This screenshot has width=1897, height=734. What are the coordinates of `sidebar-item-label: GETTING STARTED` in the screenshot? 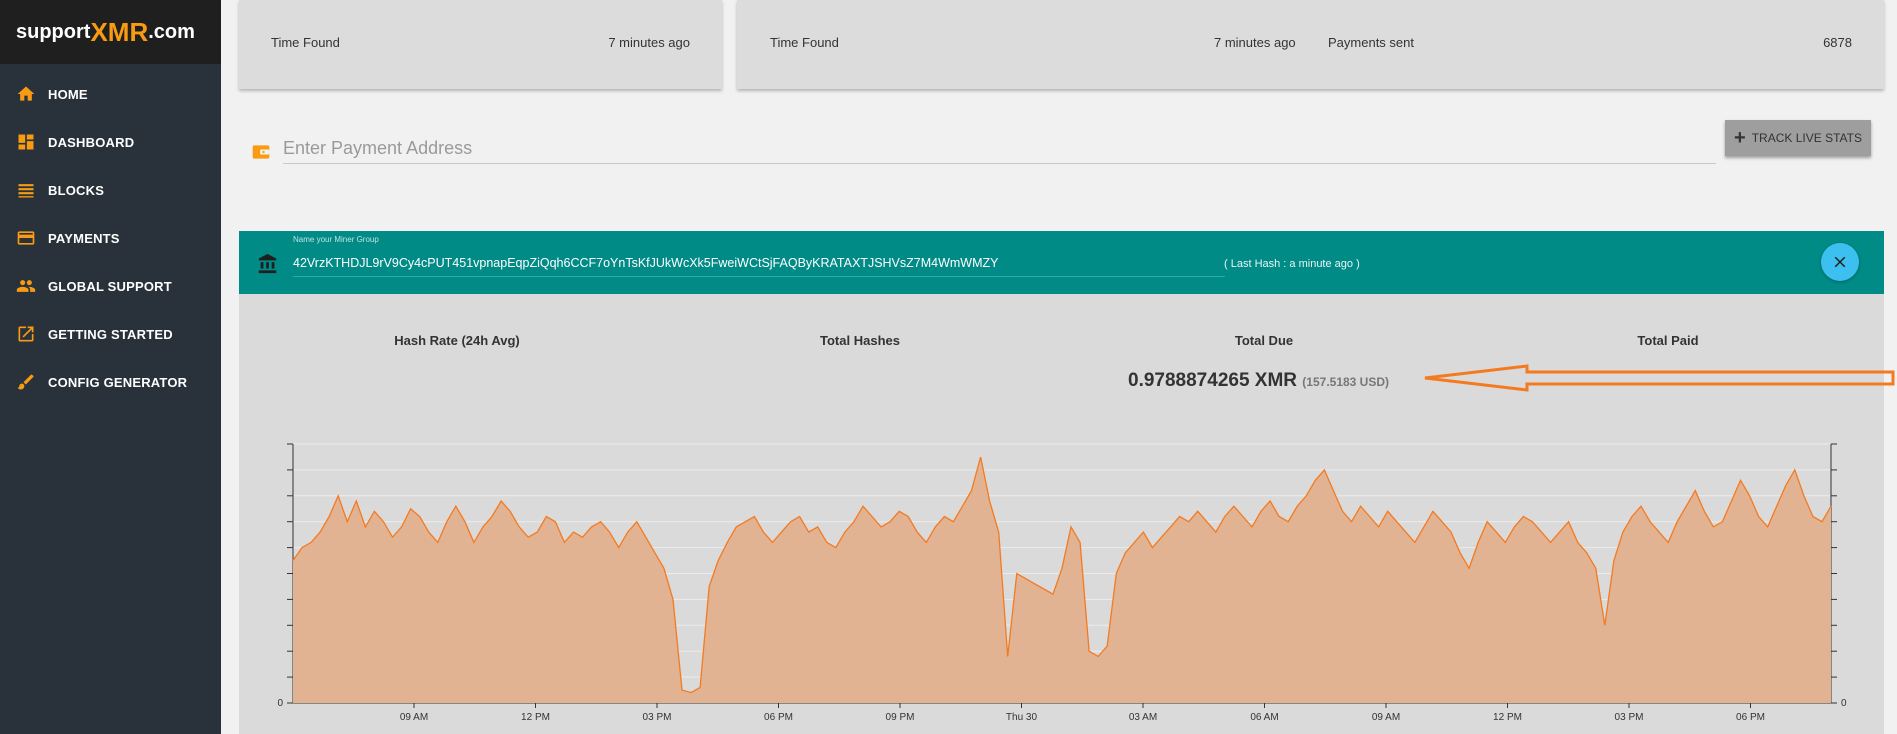 It's located at (110, 334).